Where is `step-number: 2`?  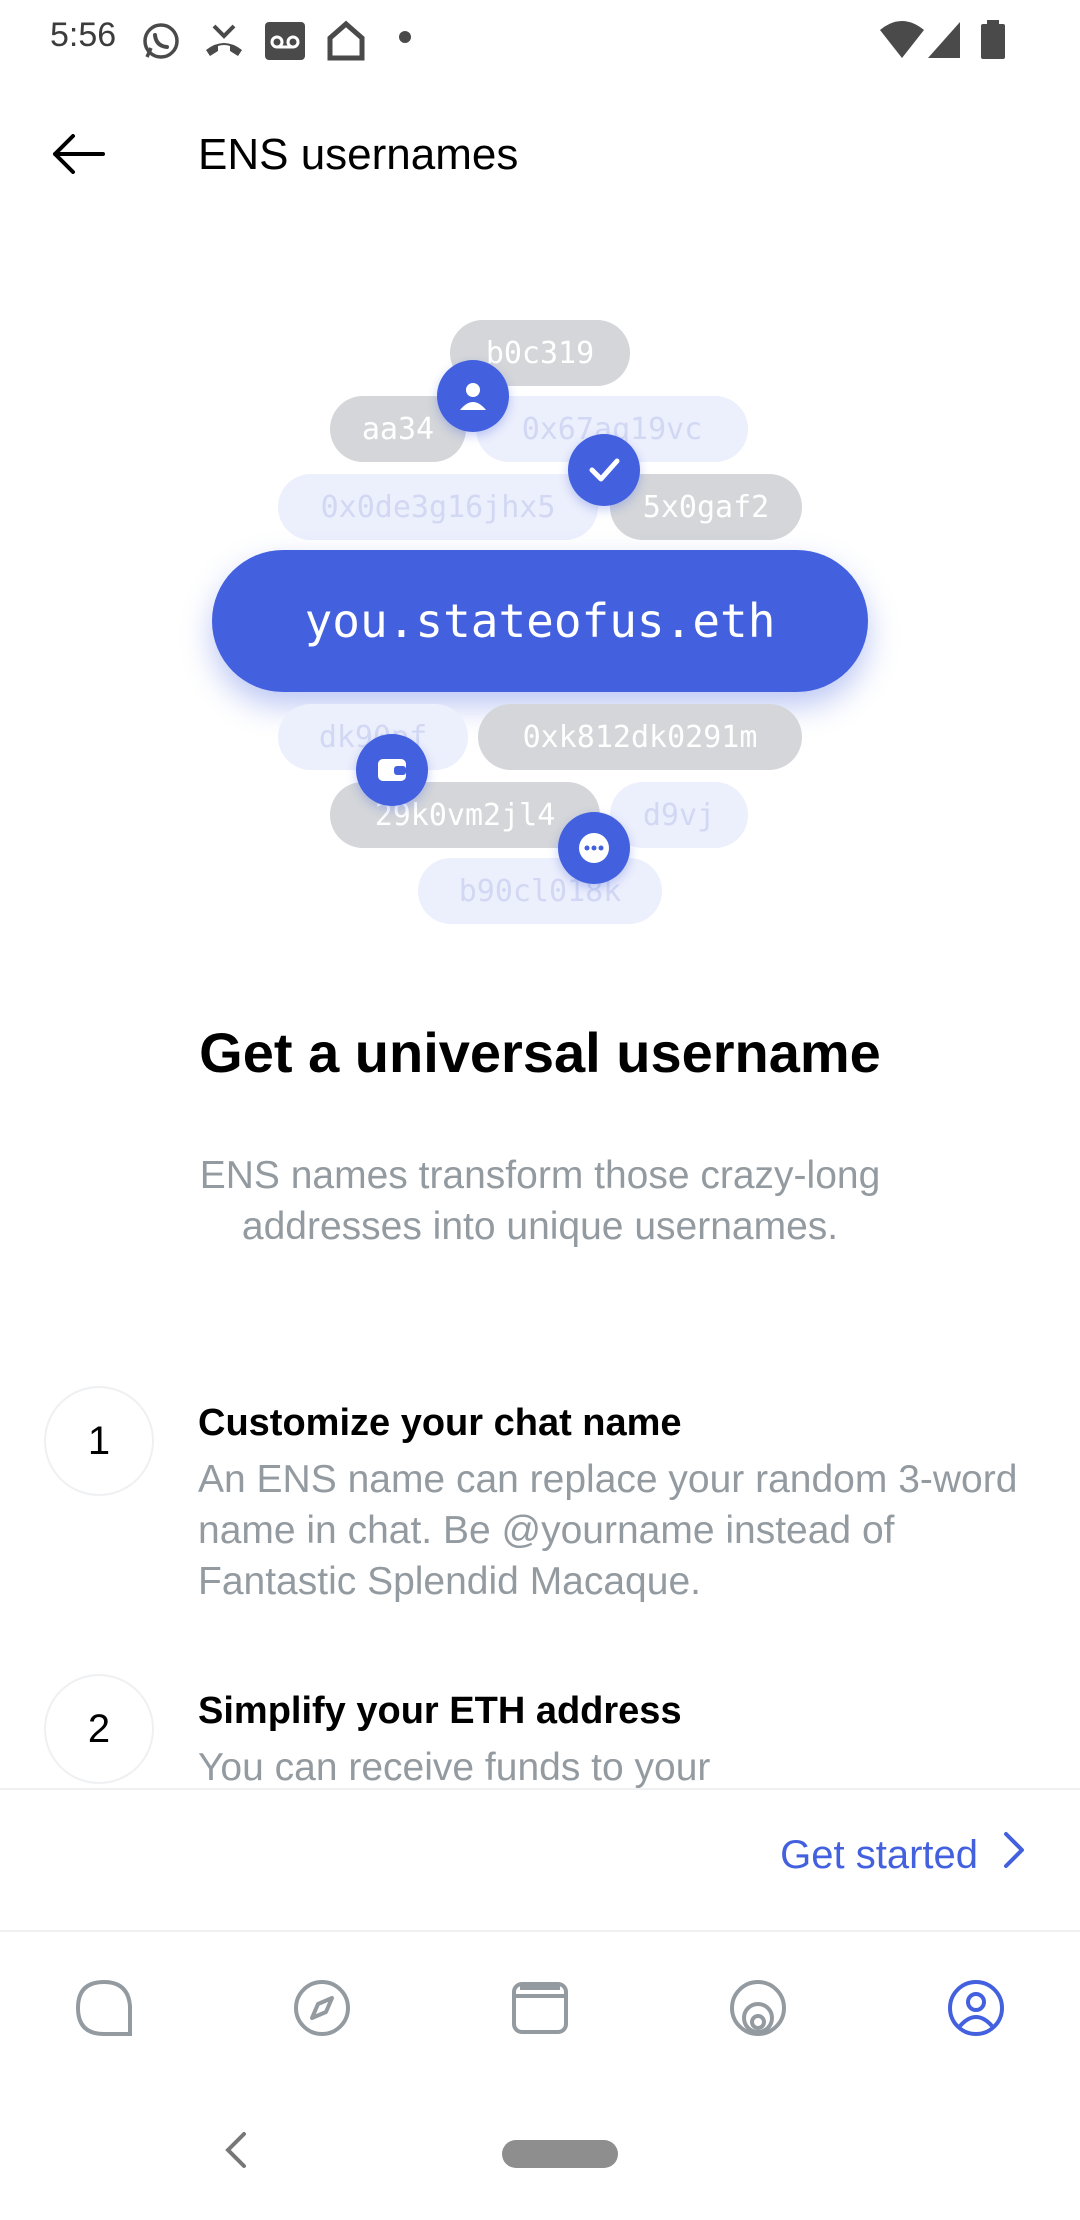 step-number: 2 is located at coordinates (99, 1729).